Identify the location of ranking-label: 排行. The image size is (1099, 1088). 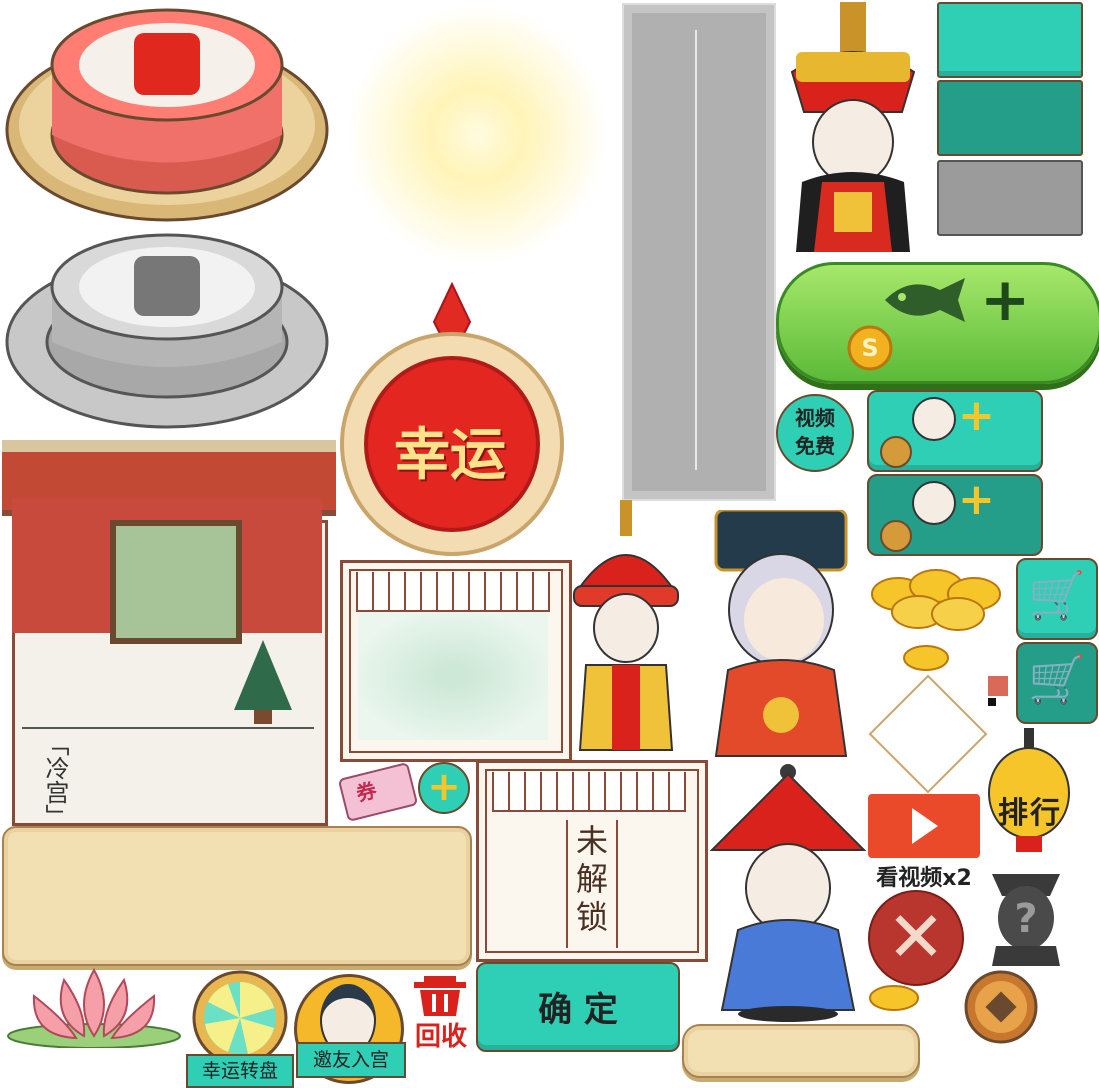
(1030, 813).